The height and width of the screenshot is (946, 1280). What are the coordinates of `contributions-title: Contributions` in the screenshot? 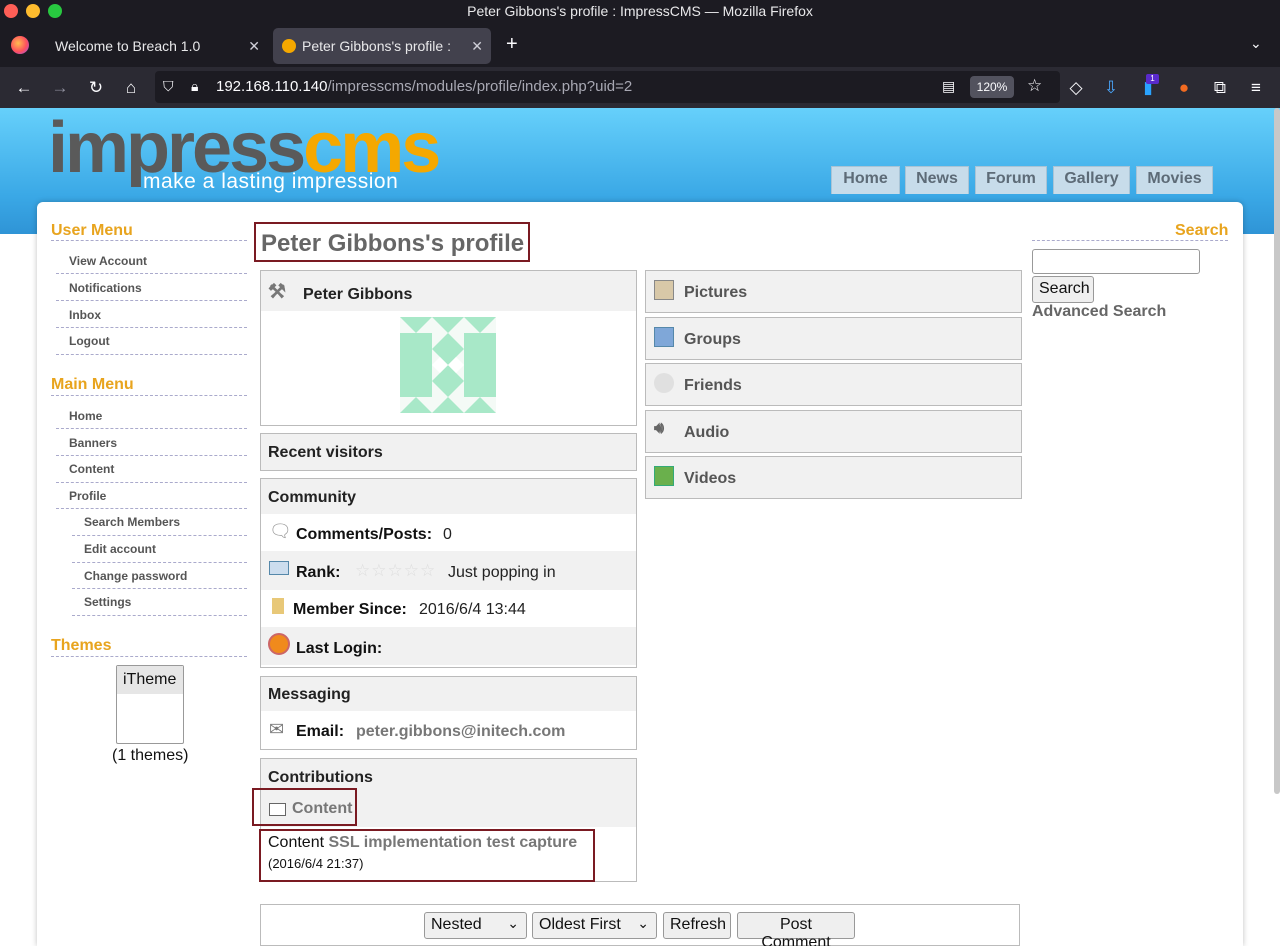 It's located at (320, 777).